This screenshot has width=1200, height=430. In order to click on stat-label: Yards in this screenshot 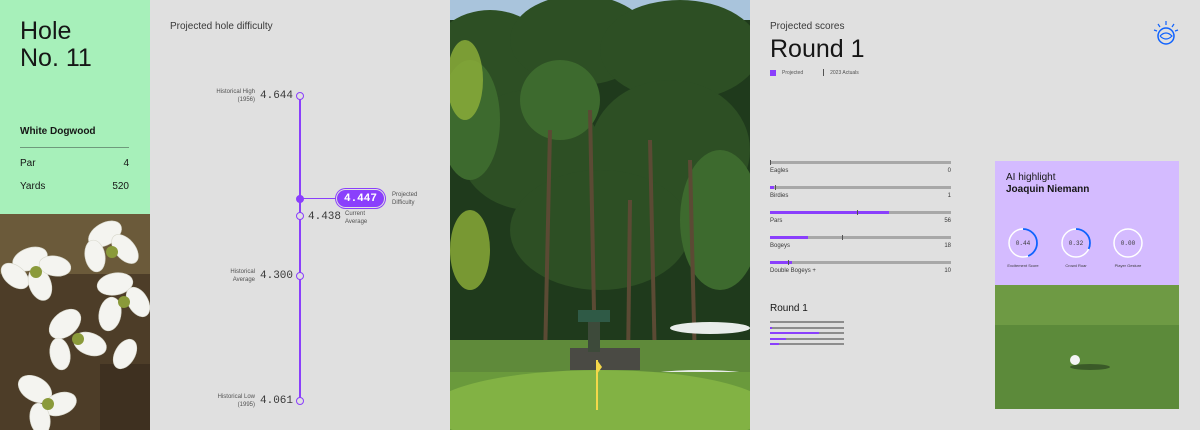, I will do `click(33, 186)`.